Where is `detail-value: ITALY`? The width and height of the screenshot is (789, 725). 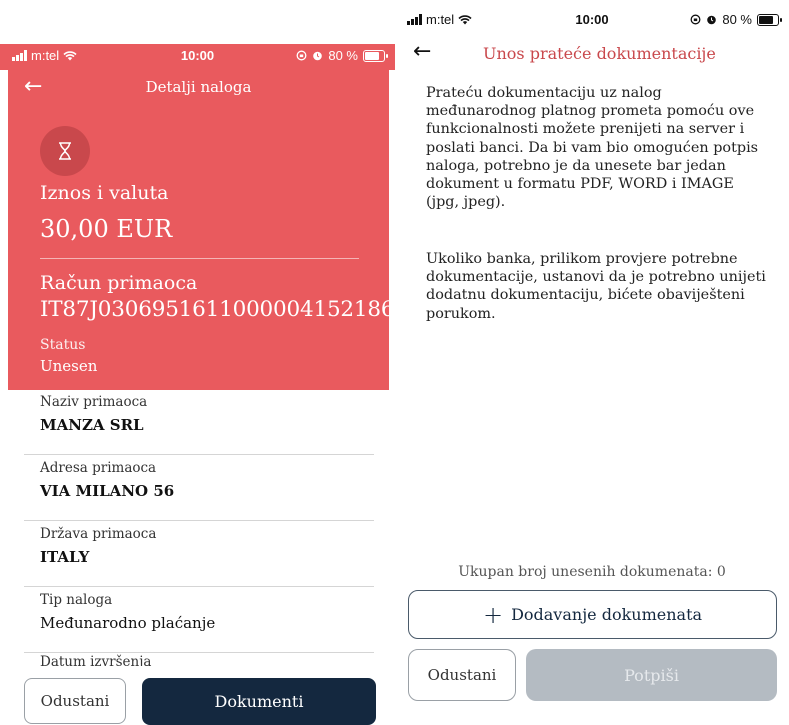
detail-value: ITALY is located at coordinates (65, 557).